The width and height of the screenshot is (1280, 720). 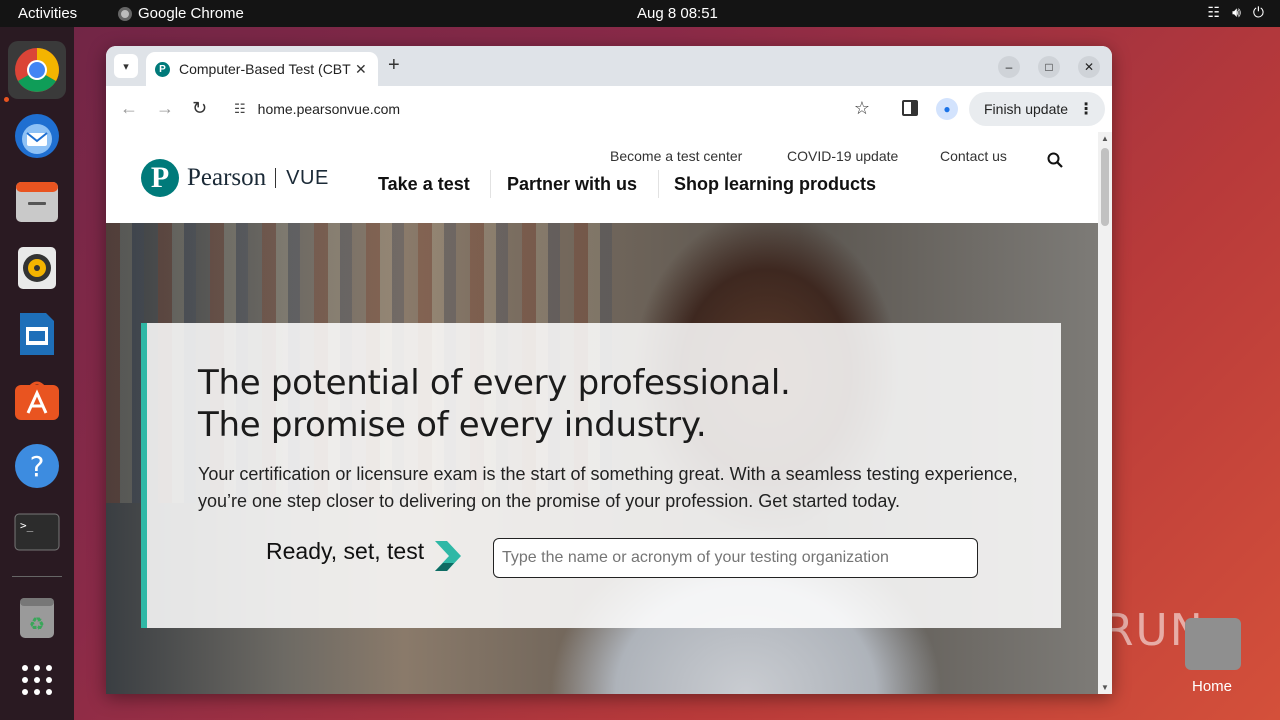 I want to click on focused-app-name: Google Chrome, so click(x=191, y=13).